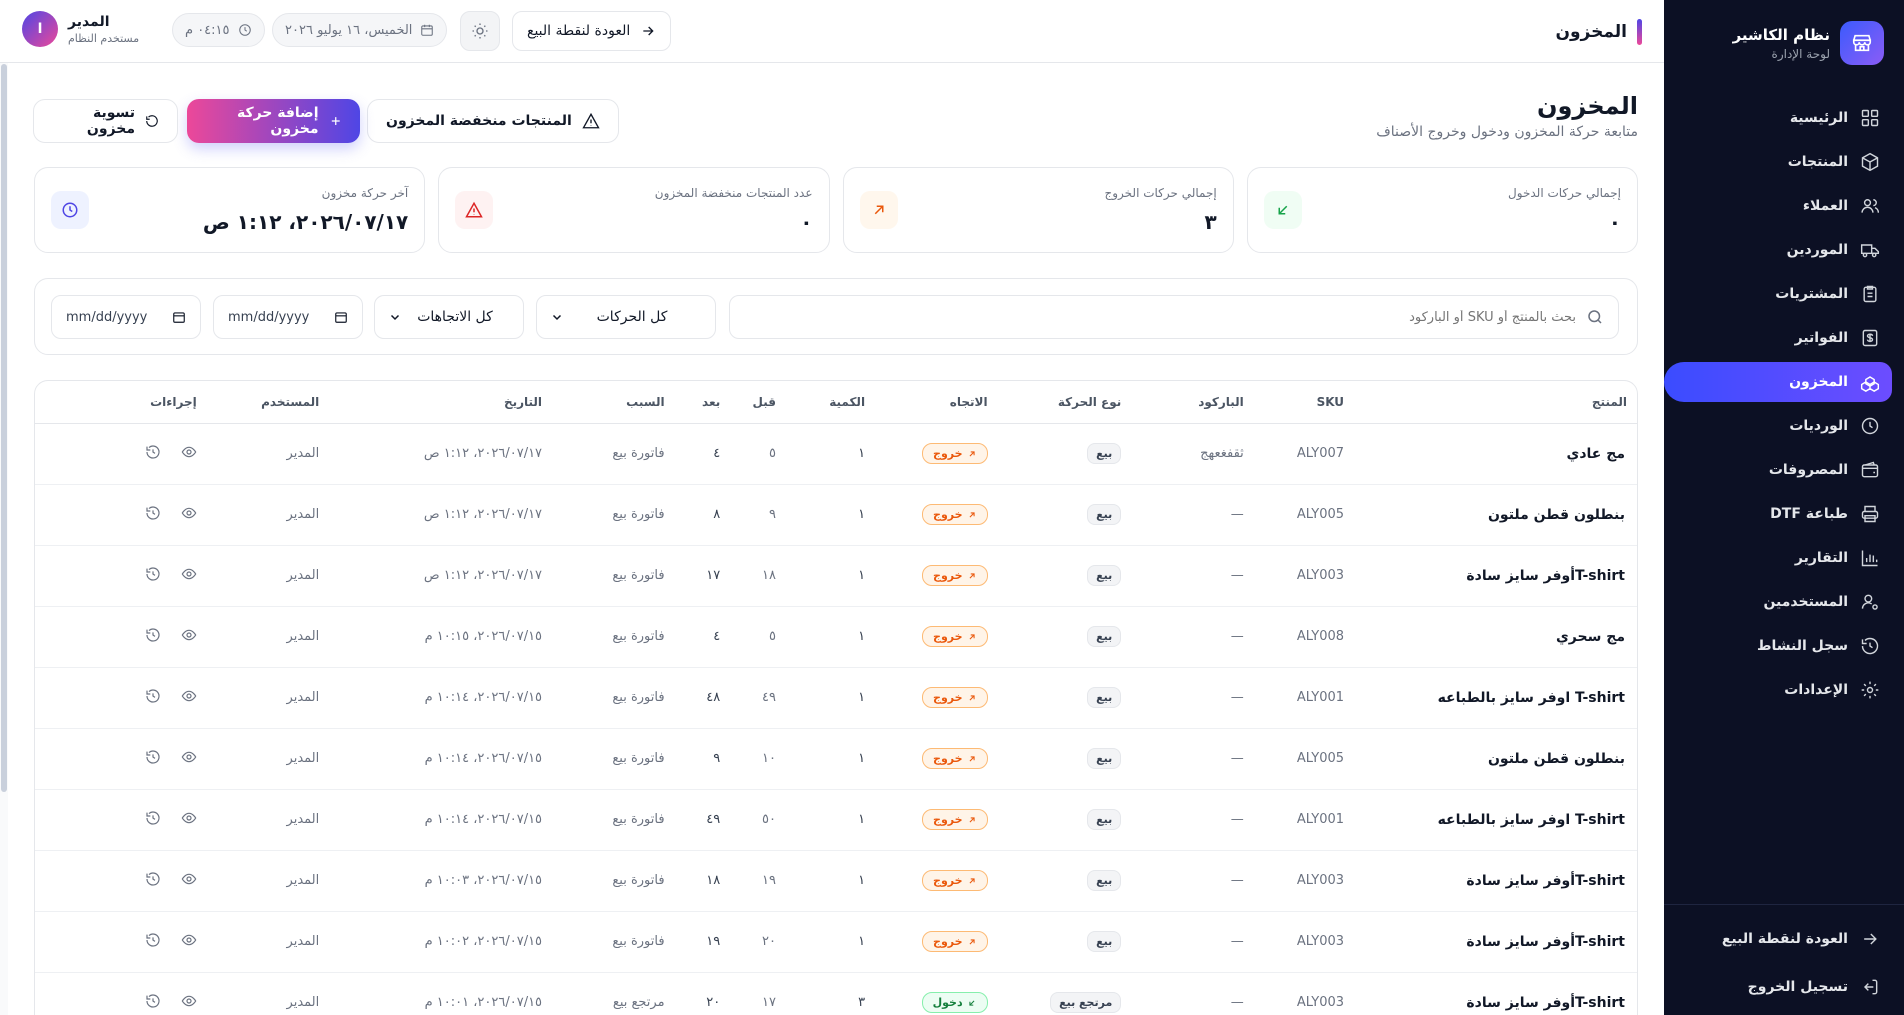  I want to click on cell-qty: ١, so click(830, 881).